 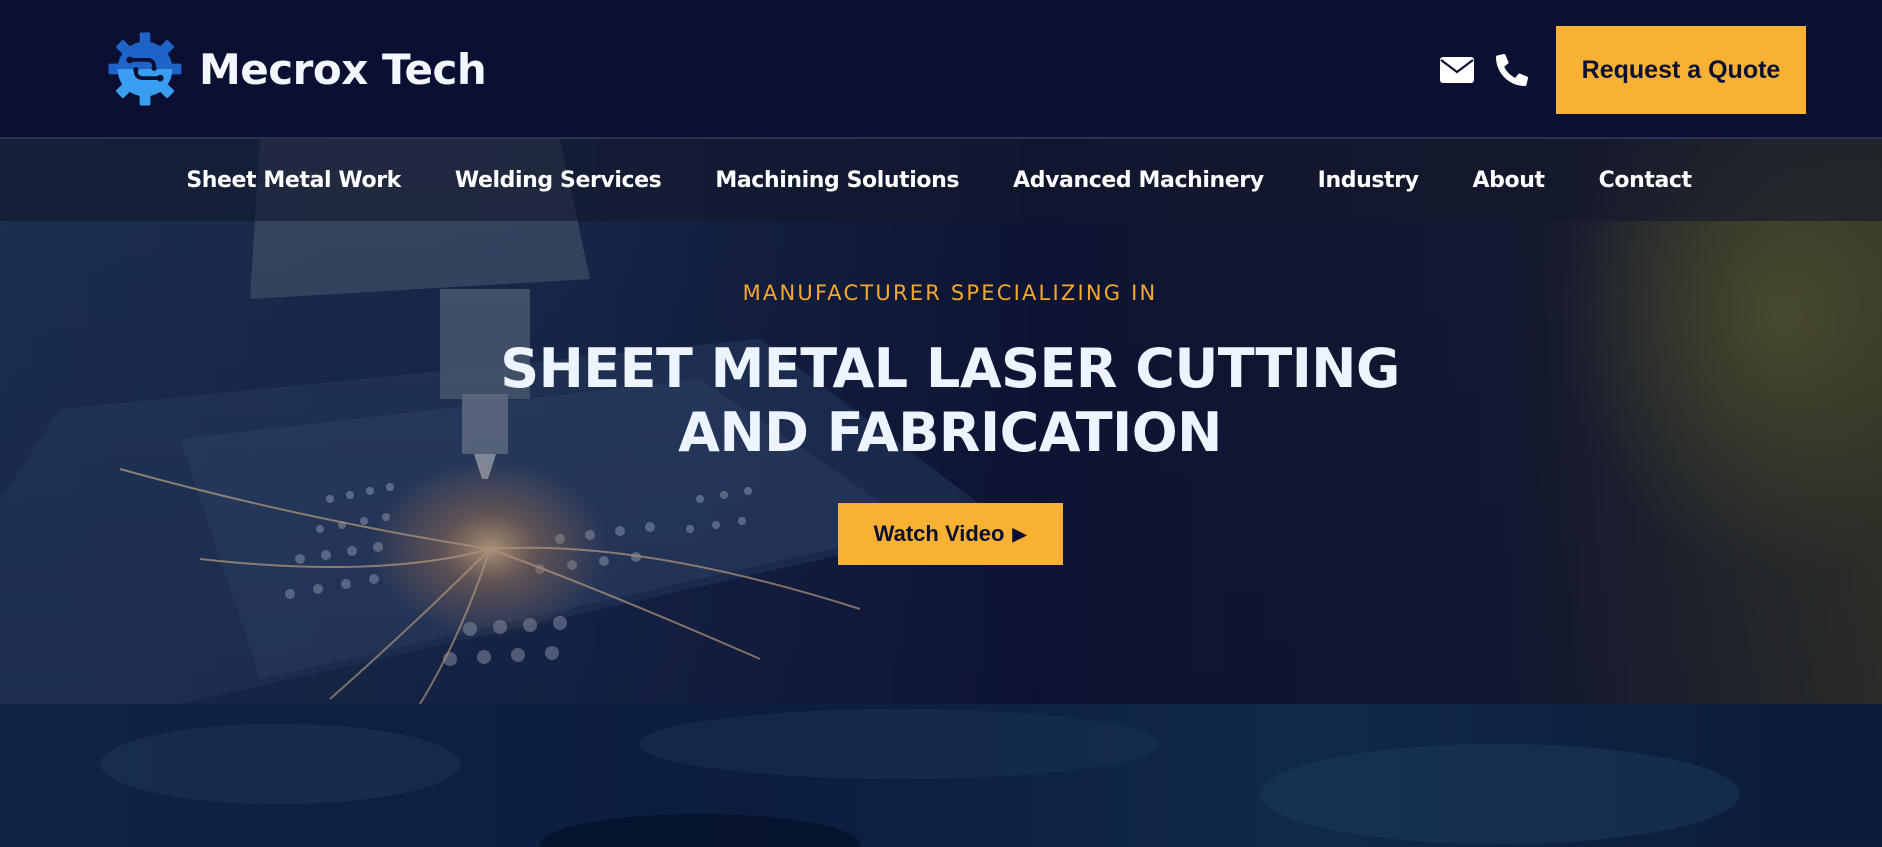 I want to click on hero-eyebrow: MANUFACTURER SPECIALIZING IN, so click(x=950, y=293).